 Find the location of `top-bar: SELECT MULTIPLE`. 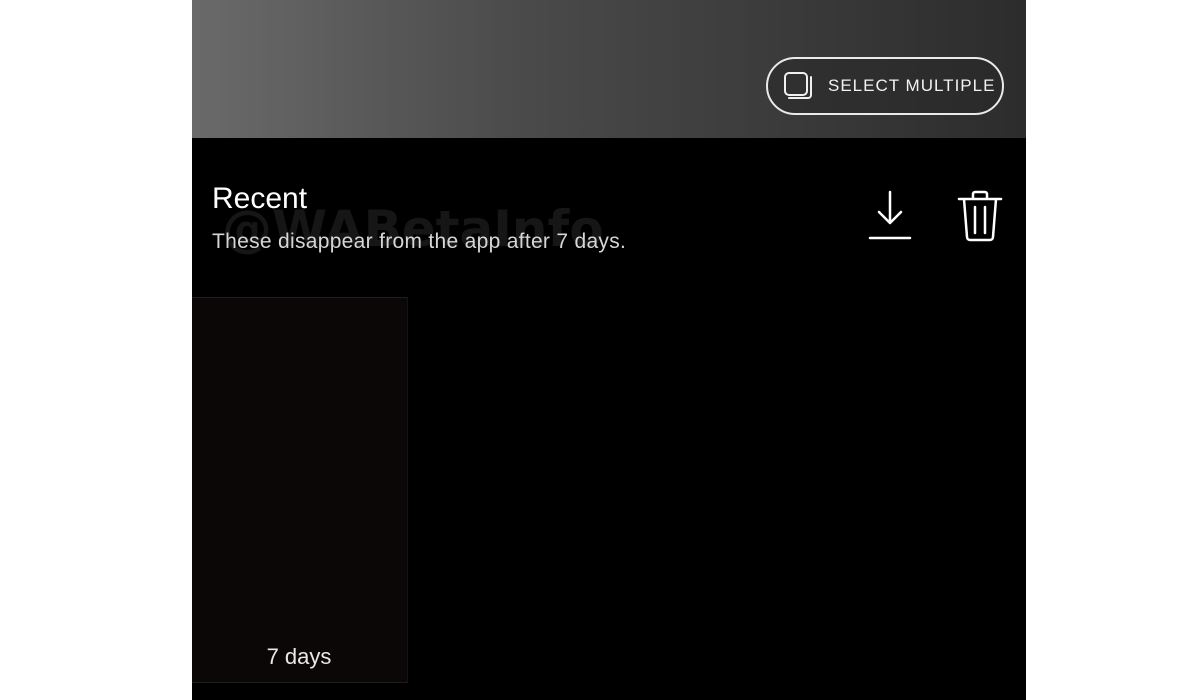

top-bar: SELECT MULTIPLE is located at coordinates (609, 69).